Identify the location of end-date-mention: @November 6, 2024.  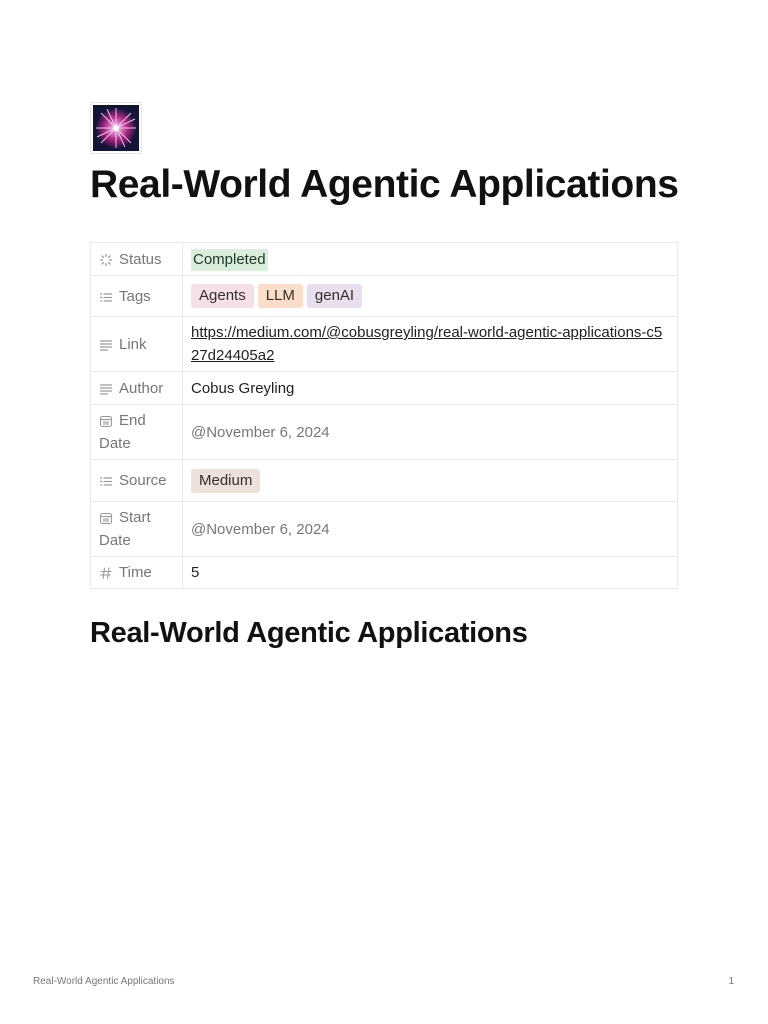
(260, 432).